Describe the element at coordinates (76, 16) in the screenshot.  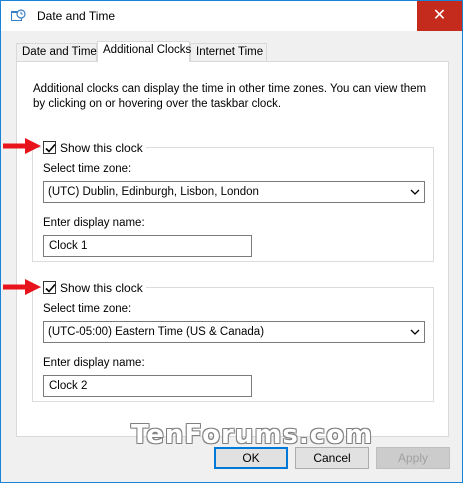
I see `window-title: Date and Time` at that location.